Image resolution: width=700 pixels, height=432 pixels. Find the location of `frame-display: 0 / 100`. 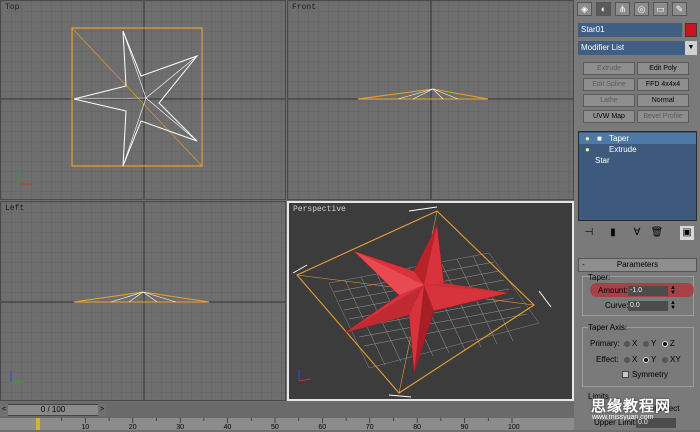

frame-display: 0 / 100 is located at coordinates (53, 409).